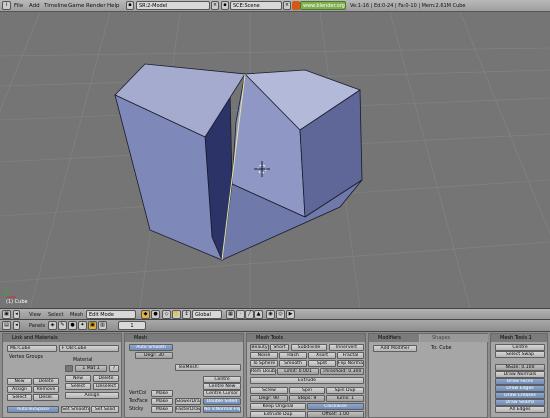 The height and width of the screenshot is (418, 550). What do you see at coordinates (91, 368) in the screenshot?
I see `material-index-field: 1 Mat 1` at bounding box center [91, 368].